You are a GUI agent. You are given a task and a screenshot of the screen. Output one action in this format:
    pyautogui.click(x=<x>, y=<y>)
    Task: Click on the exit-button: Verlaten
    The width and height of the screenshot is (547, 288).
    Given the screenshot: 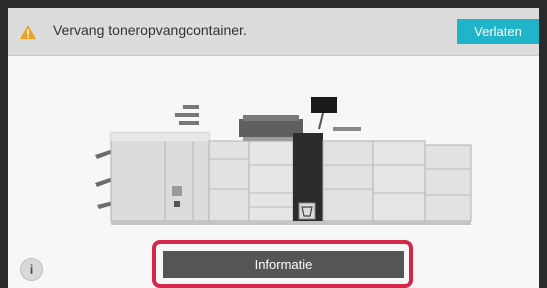 What is the action you would take?
    pyautogui.click(x=498, y=31)
    